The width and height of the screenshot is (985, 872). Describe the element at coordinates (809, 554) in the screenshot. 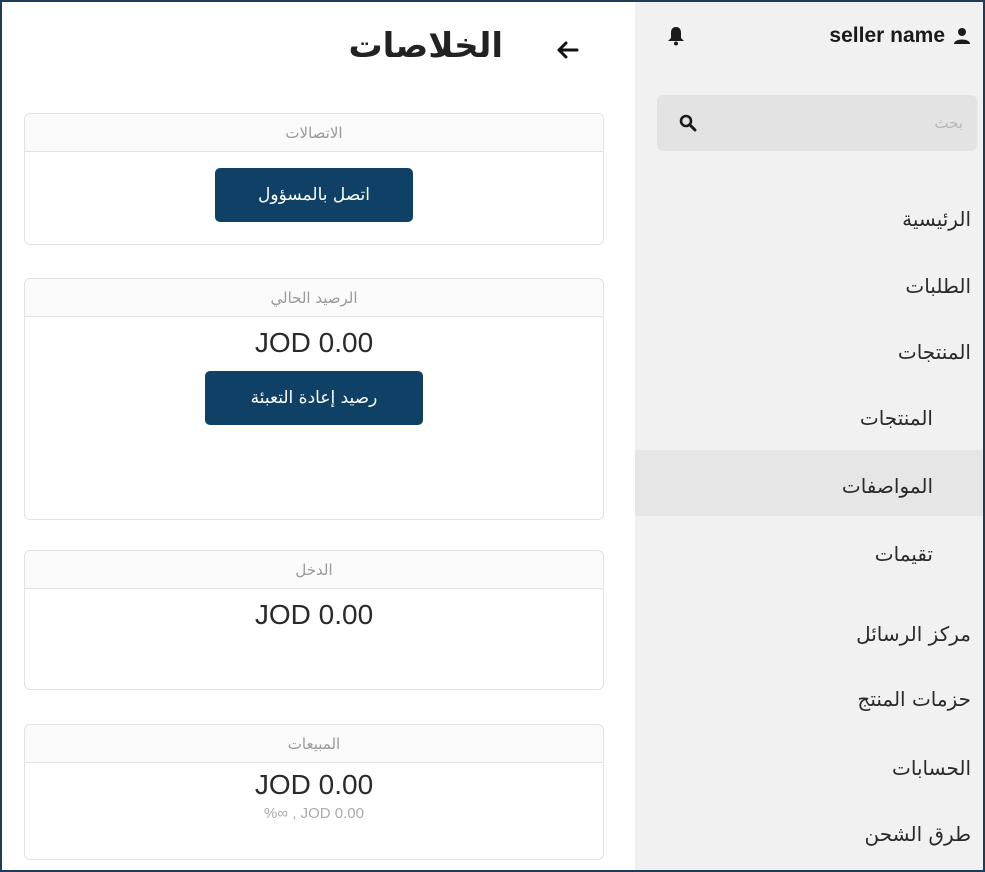

I see `sidebar-item-ratings: تقيمات` at that location.